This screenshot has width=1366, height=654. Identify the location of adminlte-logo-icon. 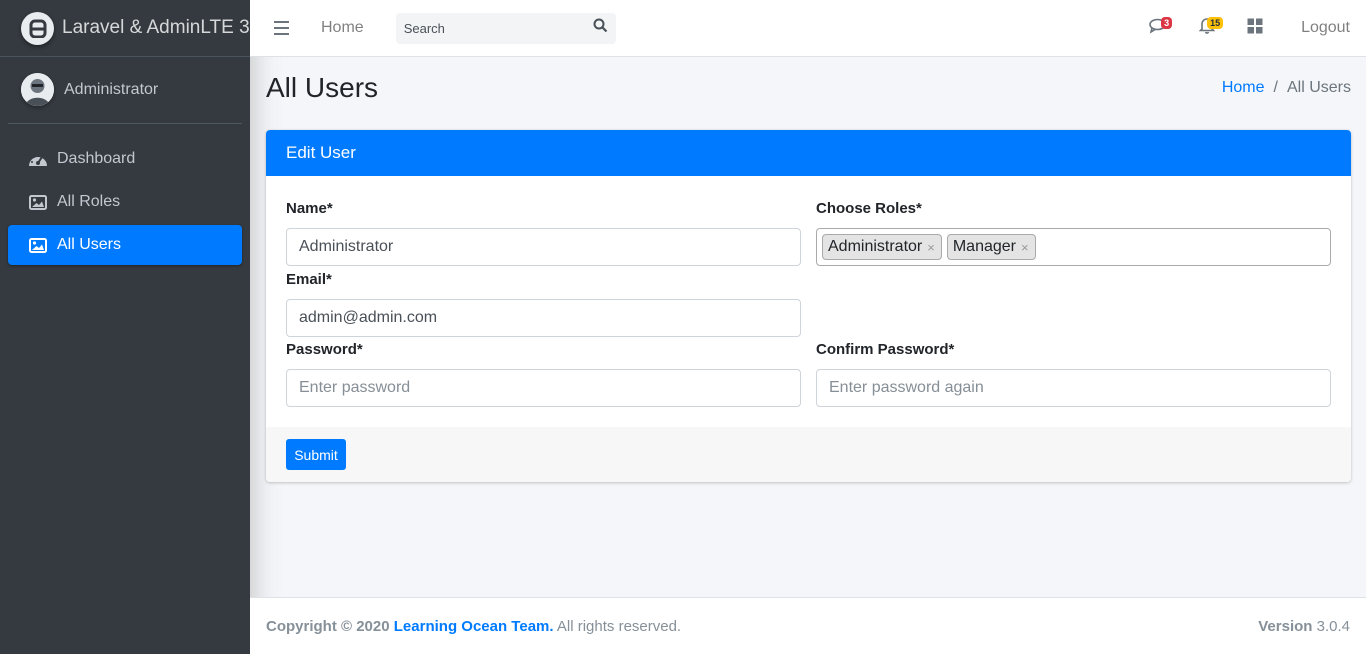
(37, 28).